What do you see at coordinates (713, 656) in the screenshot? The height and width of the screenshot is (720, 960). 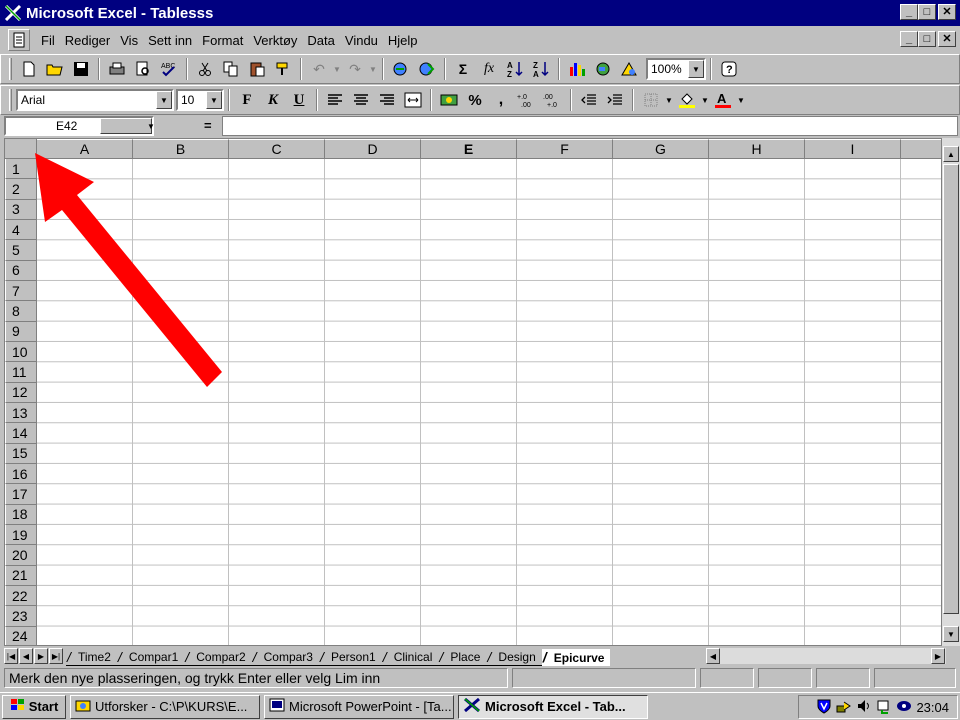 I see `scroll-left-icon: ◀` at bounding box center [713, 656].